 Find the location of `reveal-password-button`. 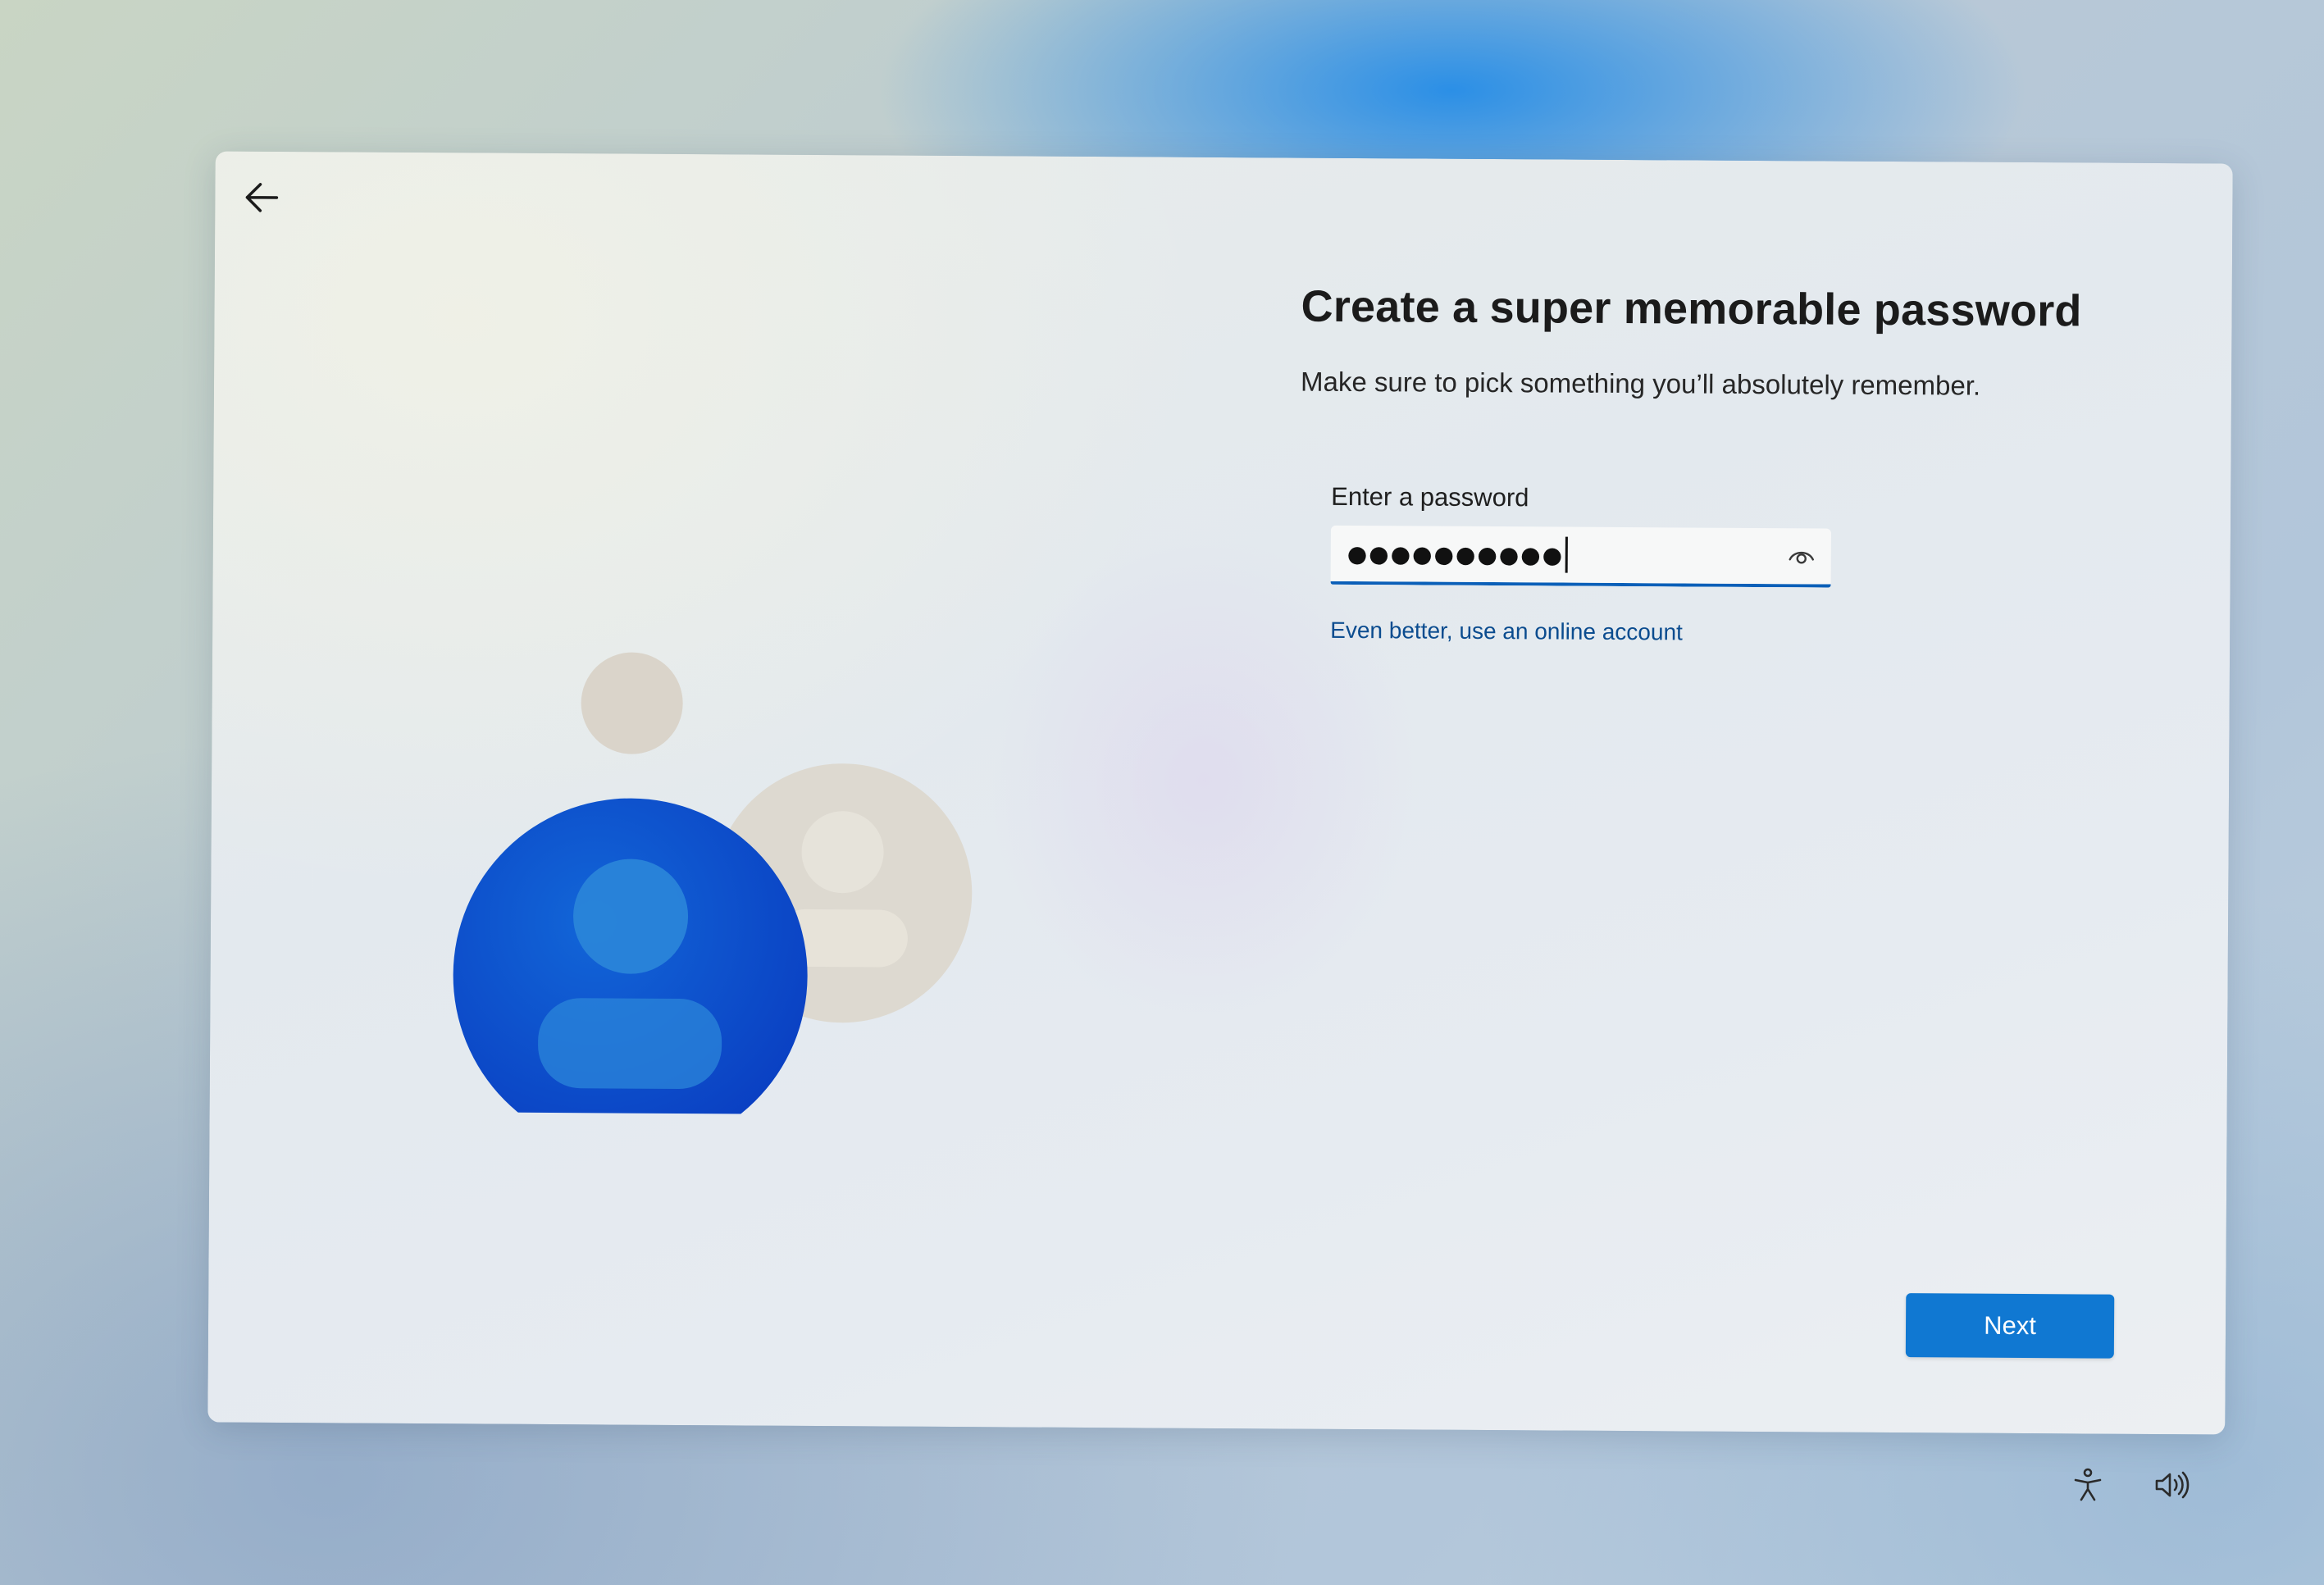

reveal-password-button is located at coordinates (1802, 556).